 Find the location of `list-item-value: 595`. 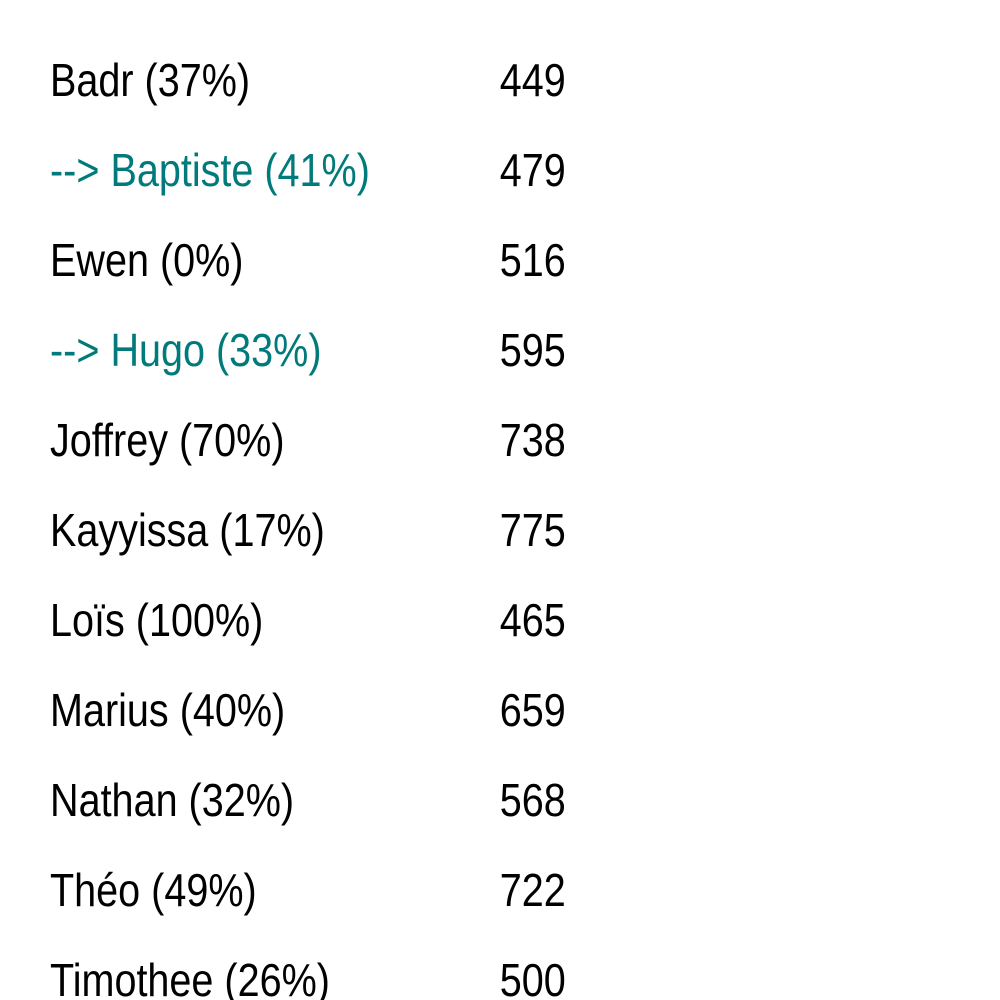

list-item-value: 595 is located at coordinates (532, 350).